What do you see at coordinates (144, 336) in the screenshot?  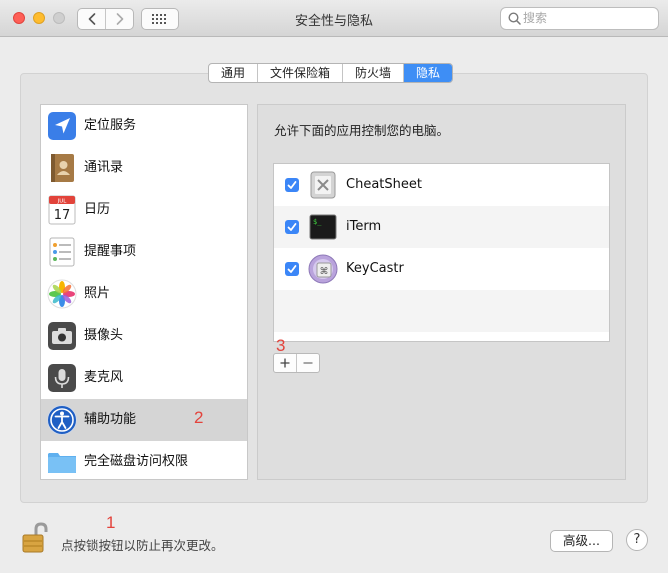 I see `sidebar-item-camera: 摄像头` at bounding box center [144, 336].